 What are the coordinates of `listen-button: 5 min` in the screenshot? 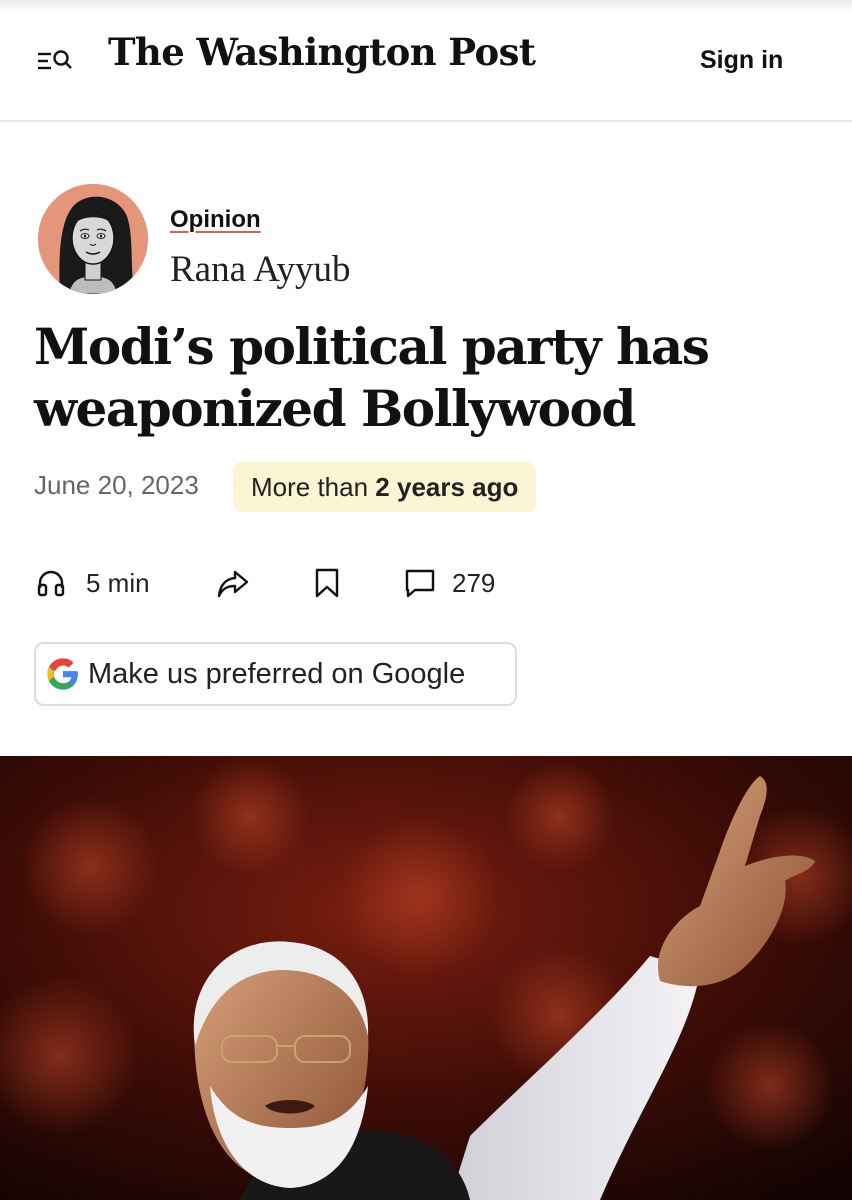 It's located at (93, 583).